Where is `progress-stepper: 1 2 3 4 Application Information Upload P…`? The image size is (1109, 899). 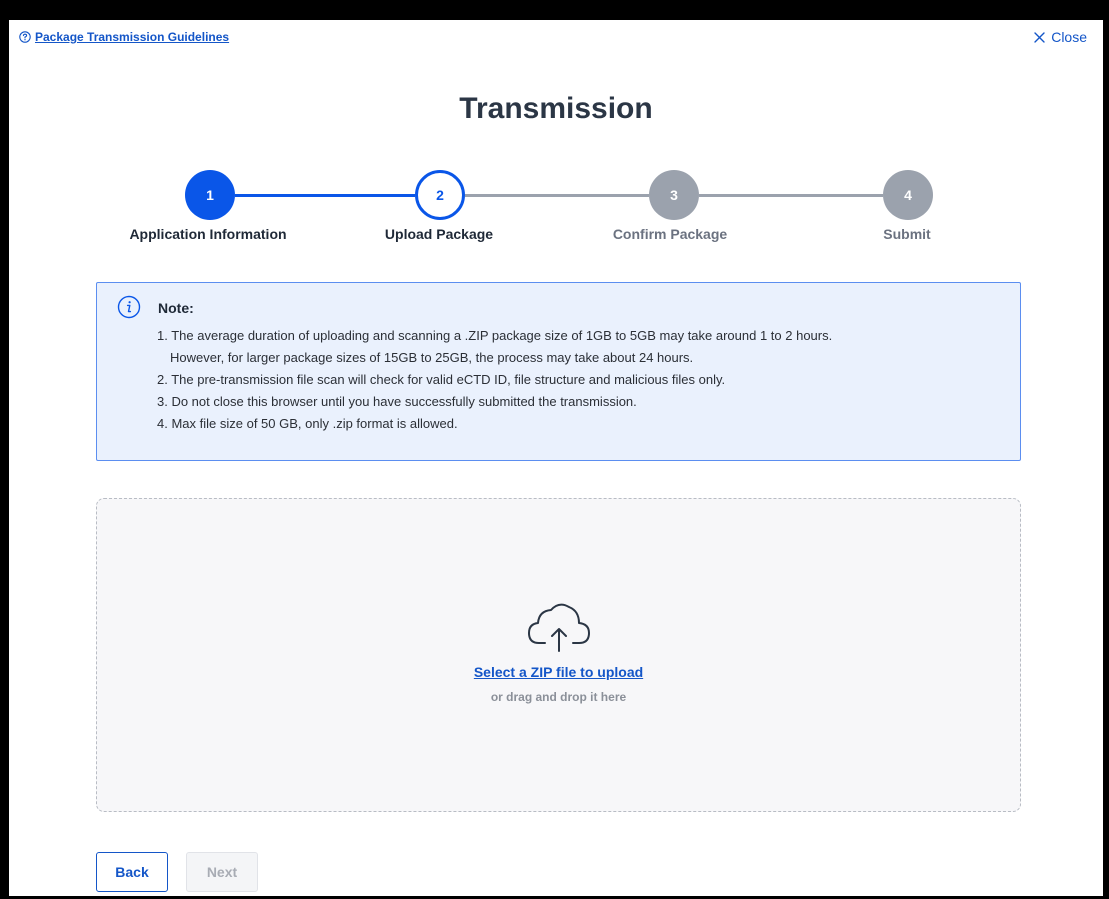 progress-stepper: 1 2 3 4 Application Information Upload P… is located at coordinates (556, 208).